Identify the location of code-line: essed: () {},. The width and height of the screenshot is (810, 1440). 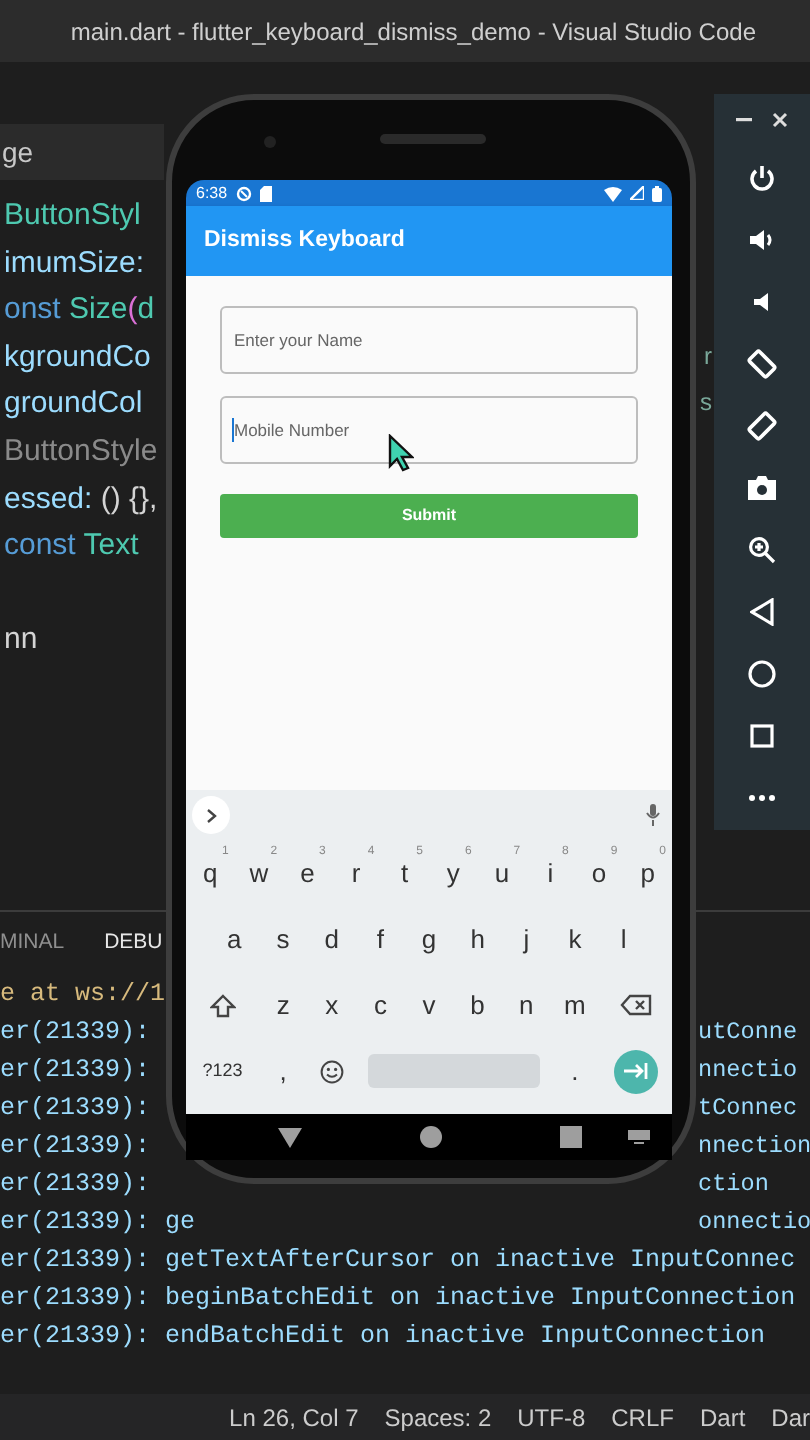
(81, 499).